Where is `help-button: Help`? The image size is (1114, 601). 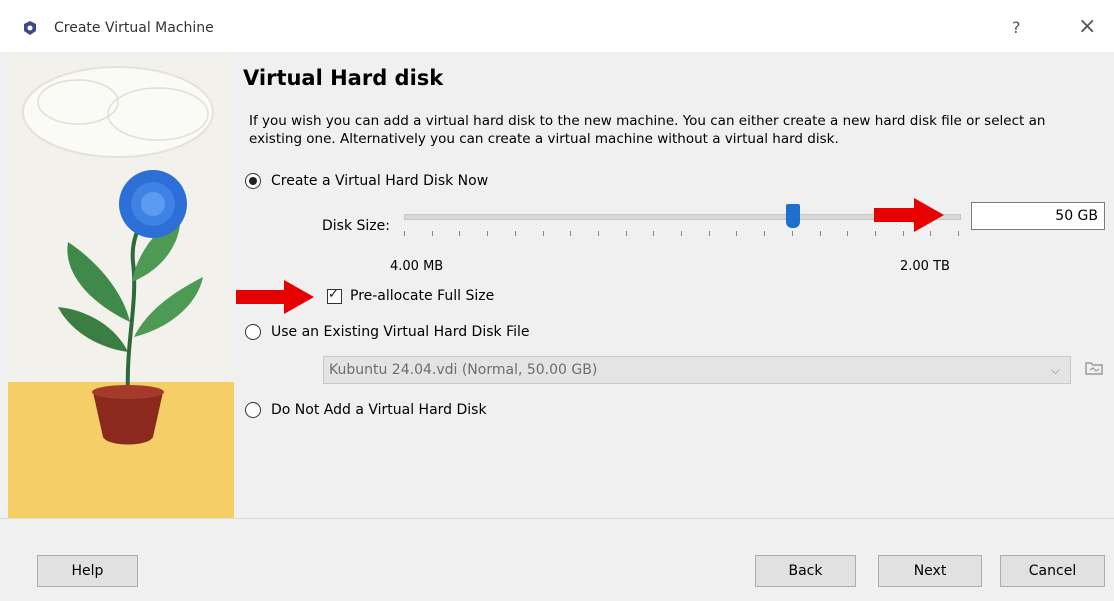 help-button: Help is located at coordinates (87, 571).